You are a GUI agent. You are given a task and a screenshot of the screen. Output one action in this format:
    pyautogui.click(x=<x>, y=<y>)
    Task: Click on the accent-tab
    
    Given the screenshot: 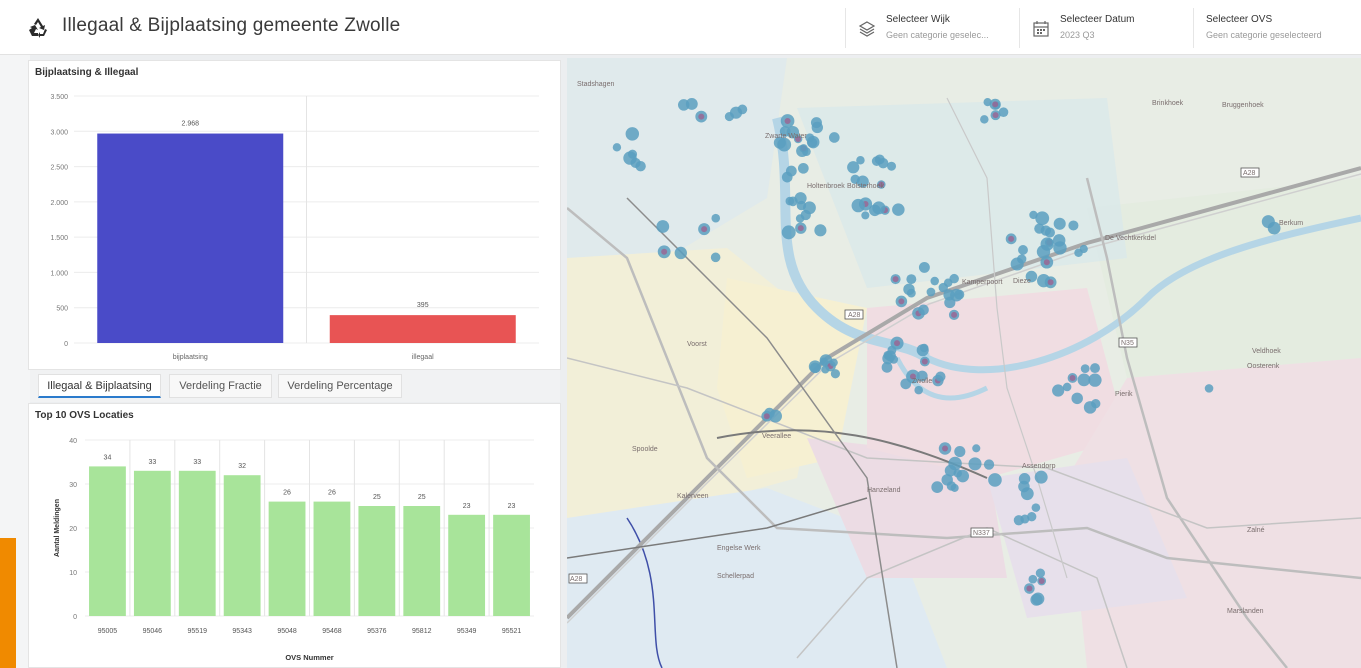 What is the action you would take?
    pyautogui.click(x=8, y=603)
    